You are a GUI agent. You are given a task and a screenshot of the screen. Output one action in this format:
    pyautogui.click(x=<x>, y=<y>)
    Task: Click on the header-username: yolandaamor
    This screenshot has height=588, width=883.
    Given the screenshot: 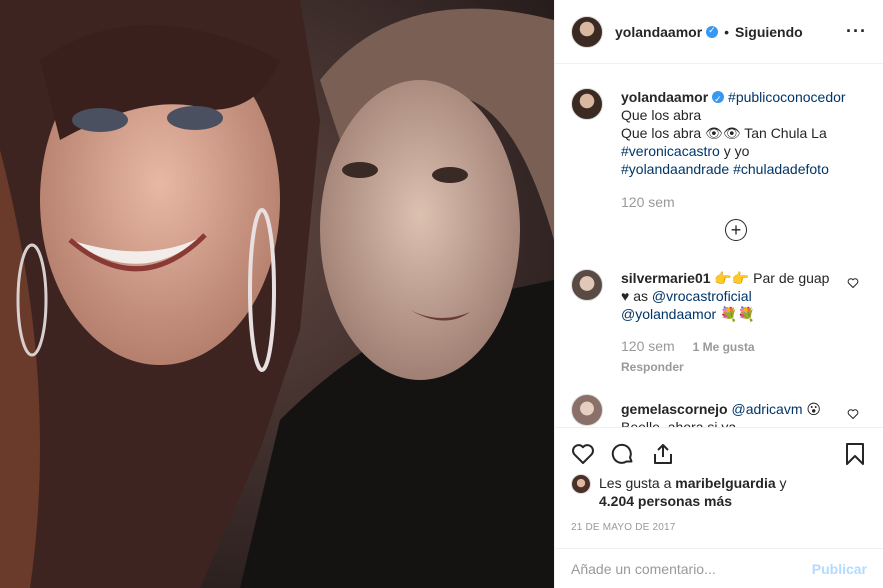 What is the action you would take?
    pyautogui.click(x=658, y=32)
    